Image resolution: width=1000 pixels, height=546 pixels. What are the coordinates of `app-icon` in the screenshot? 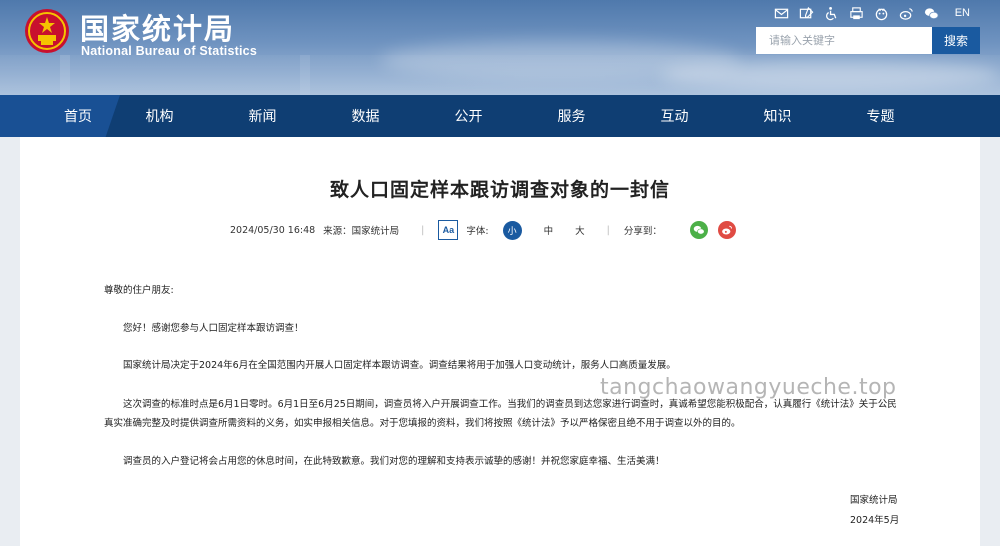 It's located at (882, 13).